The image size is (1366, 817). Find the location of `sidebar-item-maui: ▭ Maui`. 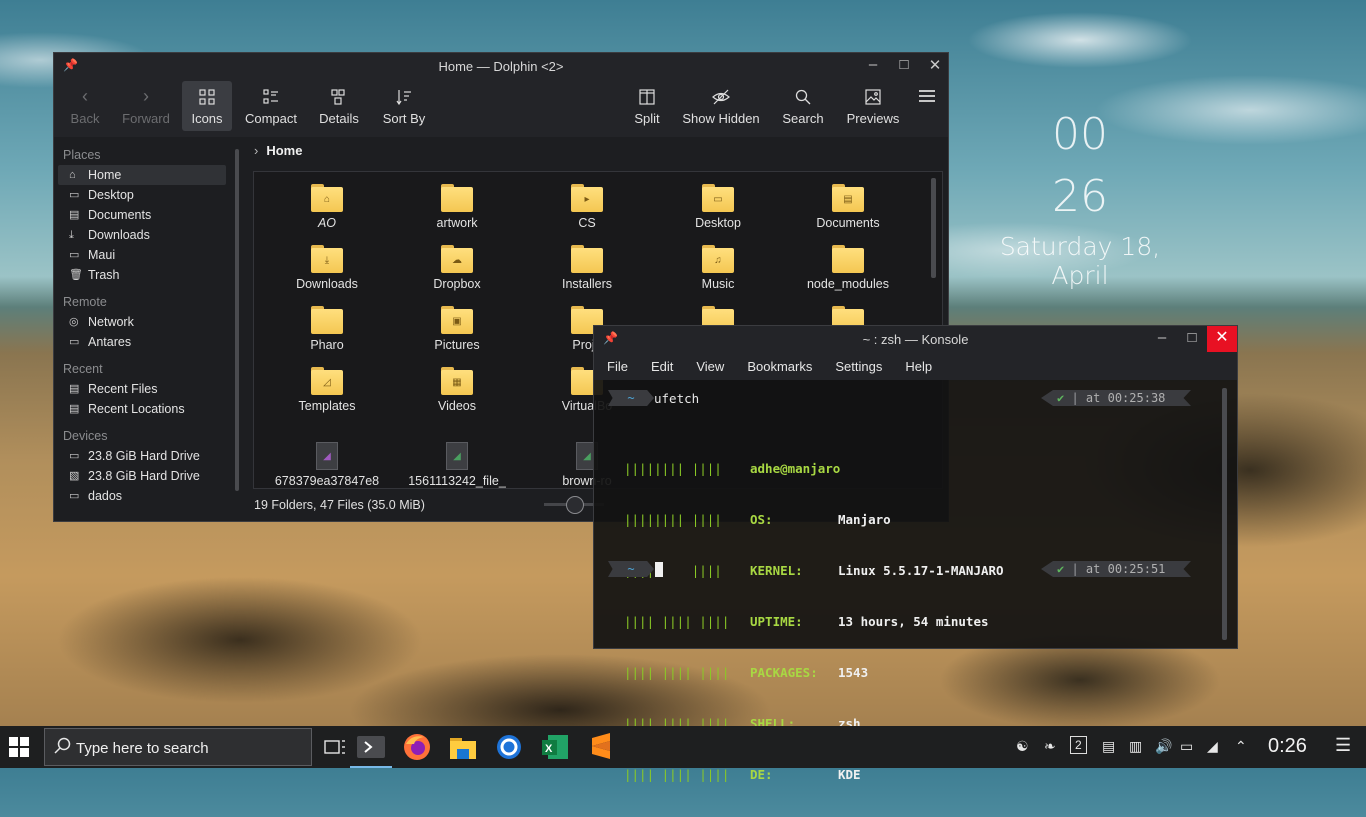

sidebar-item-maui: ▭ Maui is located at coordinates (142, 255).